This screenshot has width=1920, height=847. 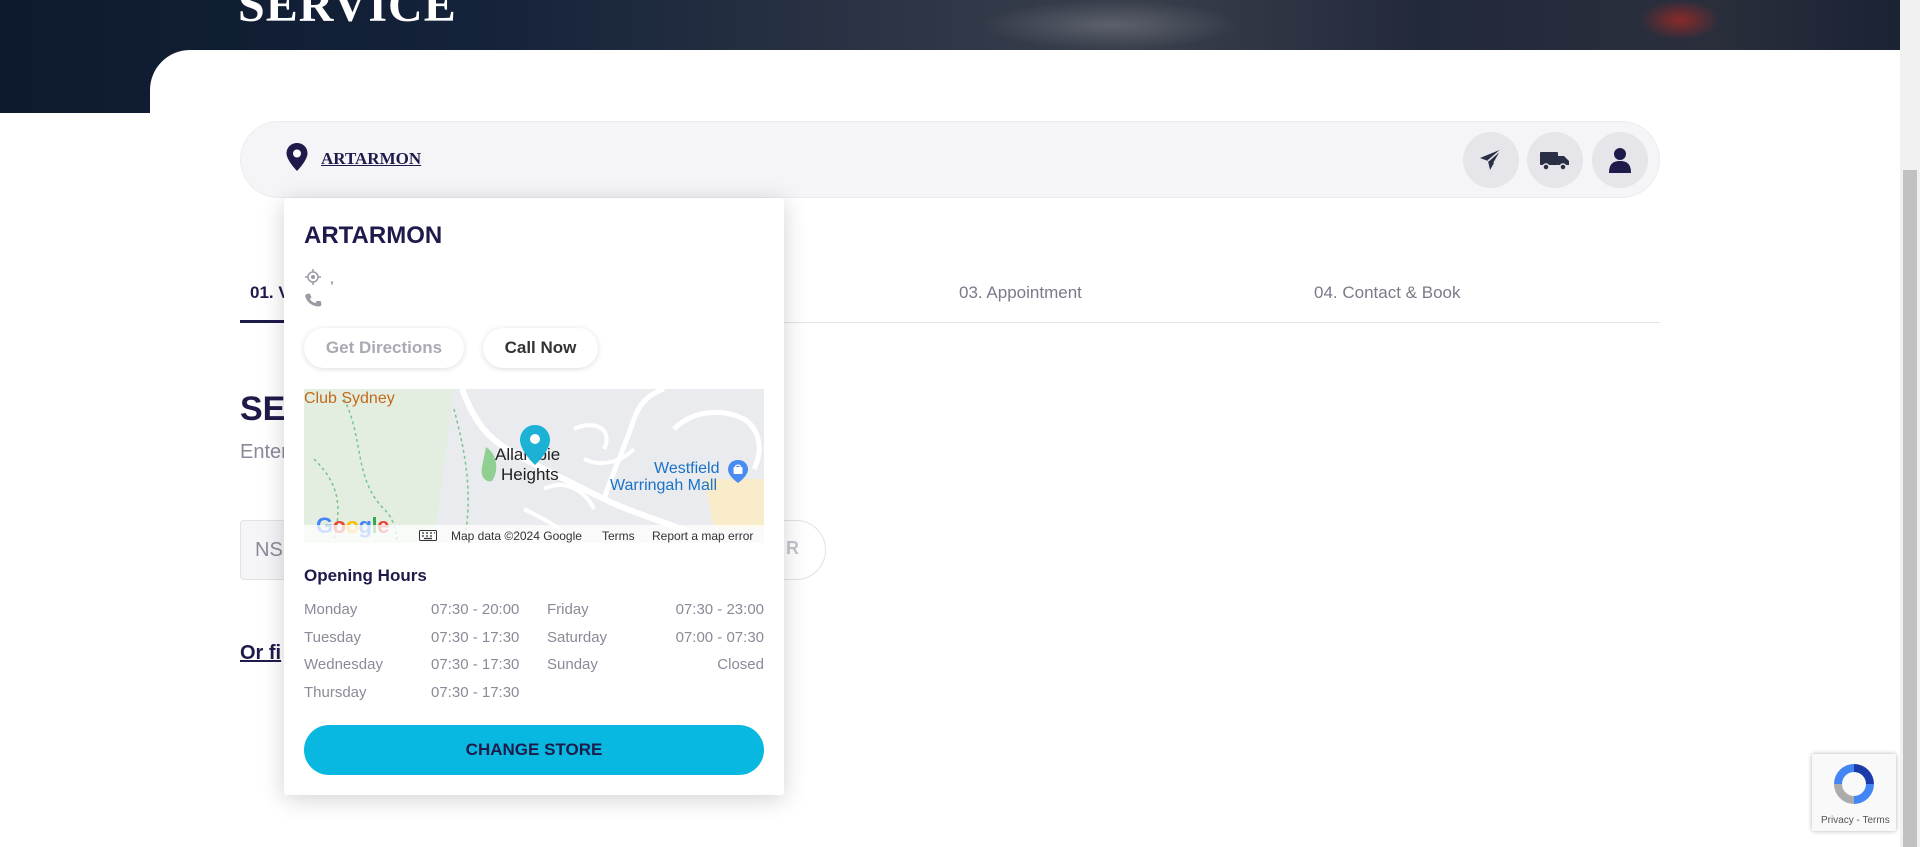 What do you see at coordinates (263, 409) in the screenshot?
I see `section-title: SE` at bounding box center [263, 409].